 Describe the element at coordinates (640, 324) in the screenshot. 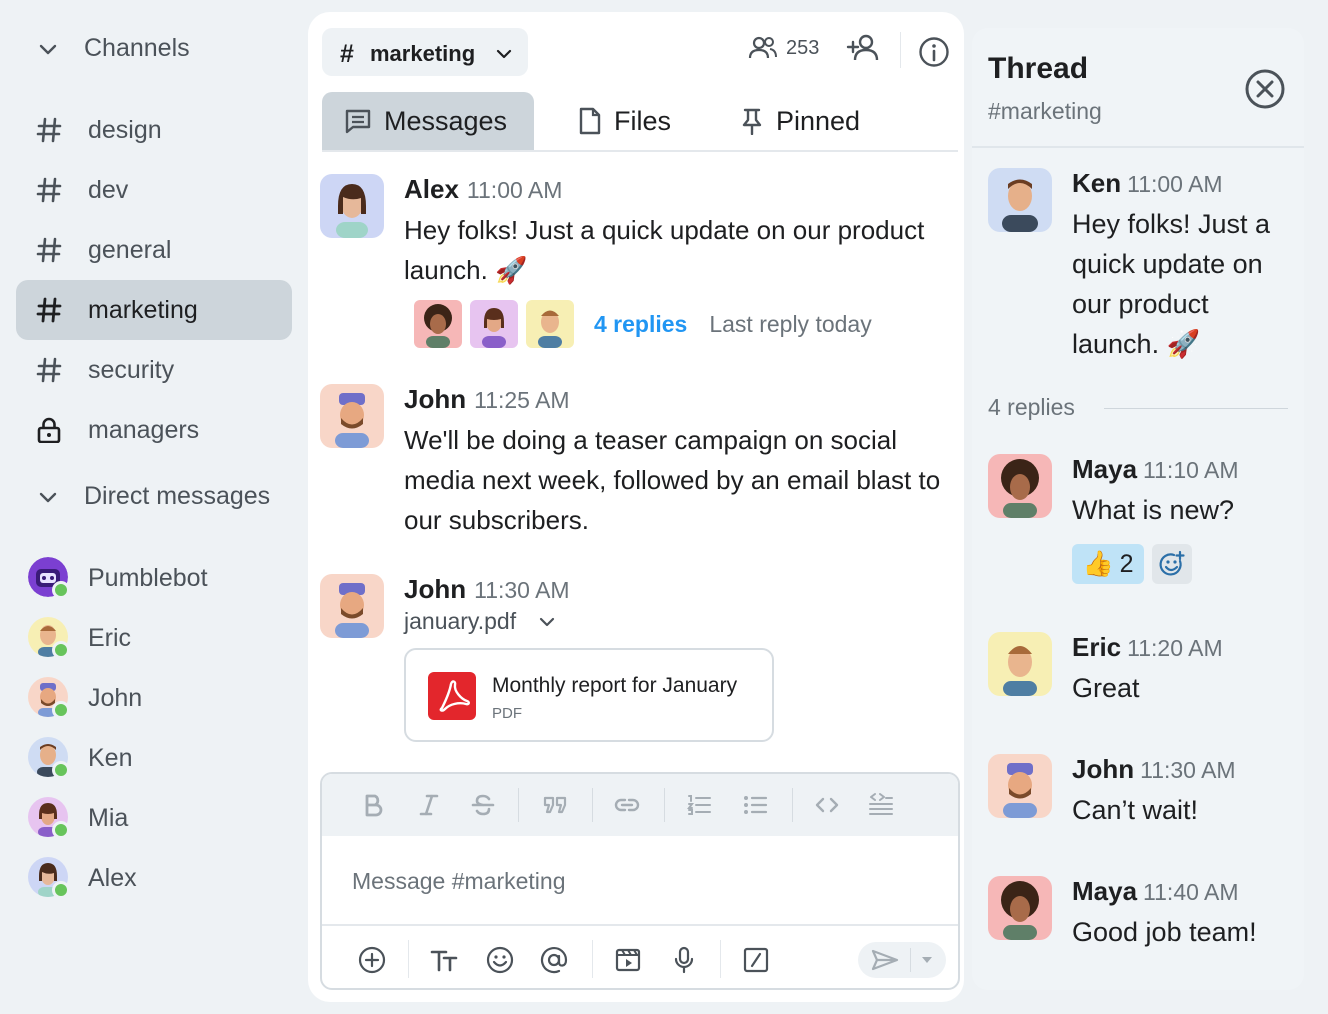

I see `replies-count: 4 replies` at that location.